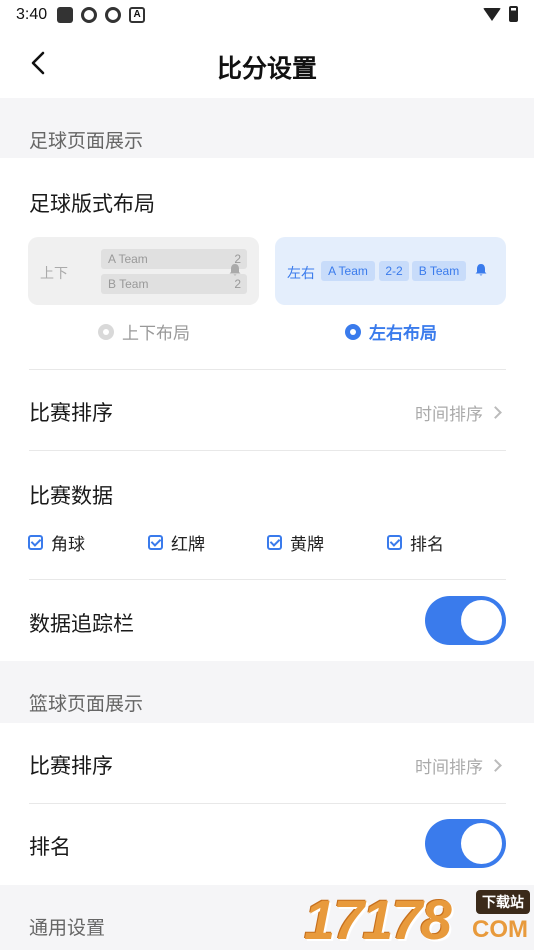 The image size is (534, 950). I want to click on section-header-basketball: 篮球页面展示, so click(267, 692).